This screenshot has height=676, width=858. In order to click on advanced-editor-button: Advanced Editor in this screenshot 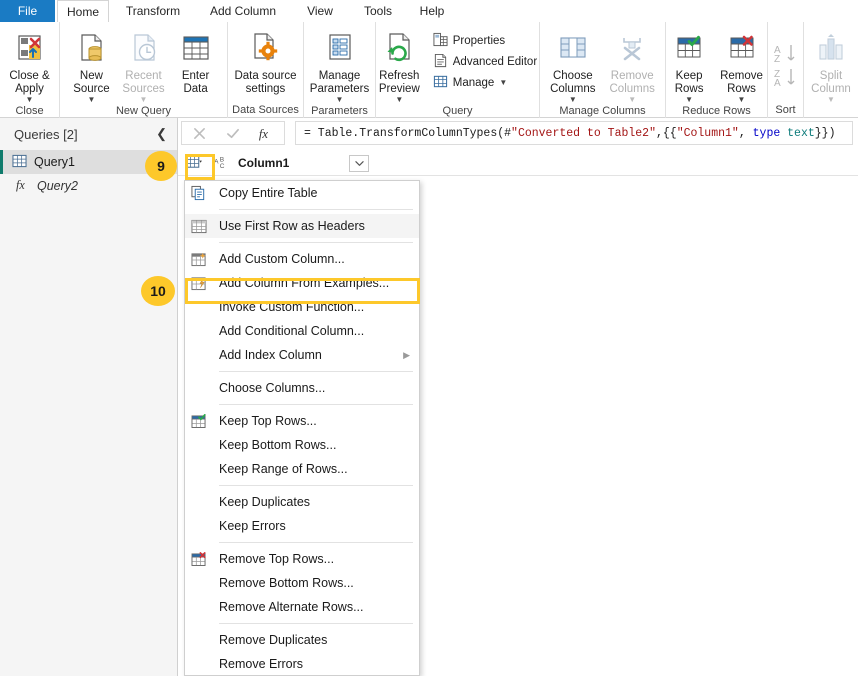, I will do `click(485, 61)`.